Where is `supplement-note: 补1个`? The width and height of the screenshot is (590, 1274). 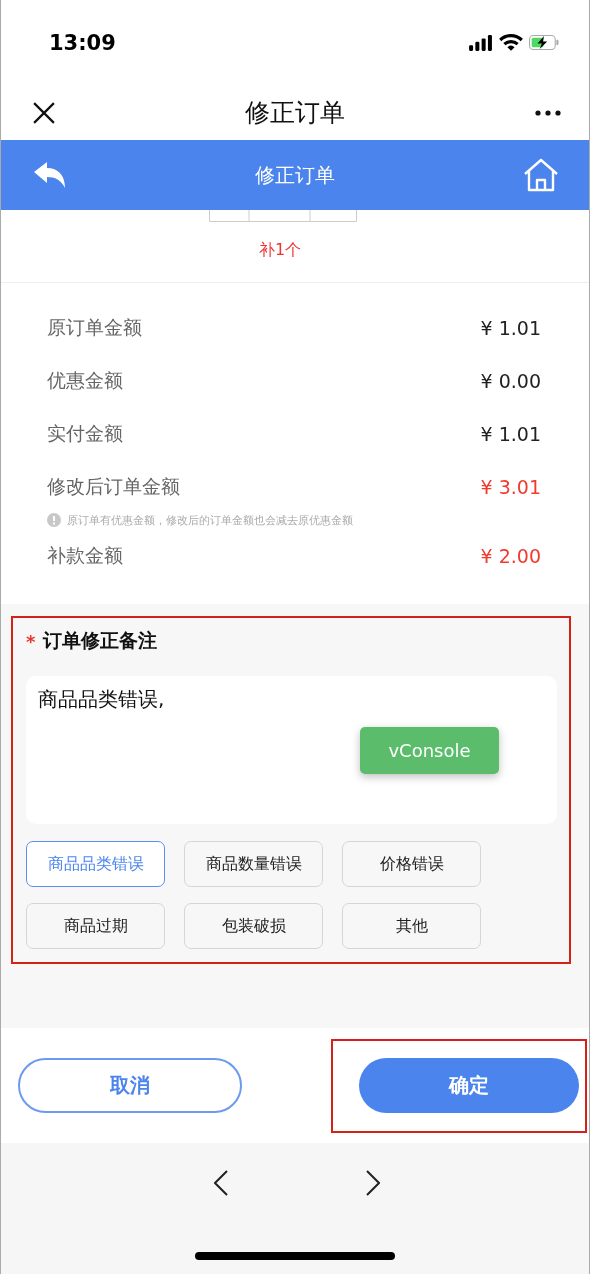
supplement-note: 补1个 is located at coordinates (280, 250).